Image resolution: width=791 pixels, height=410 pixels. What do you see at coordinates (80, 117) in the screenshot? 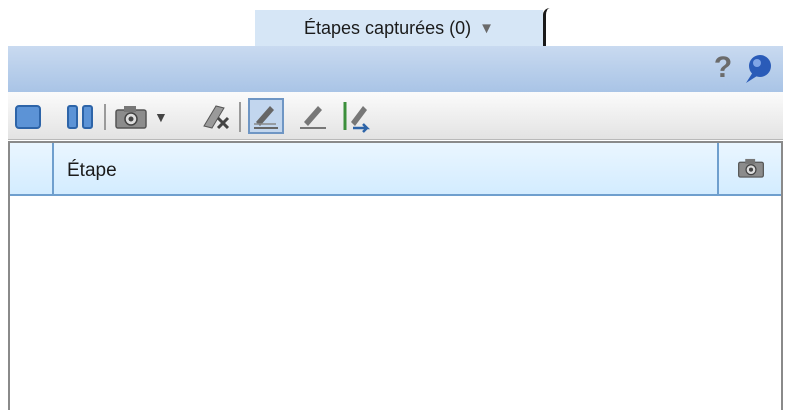
I see `pause-icon` at bounding box center [80, 117].